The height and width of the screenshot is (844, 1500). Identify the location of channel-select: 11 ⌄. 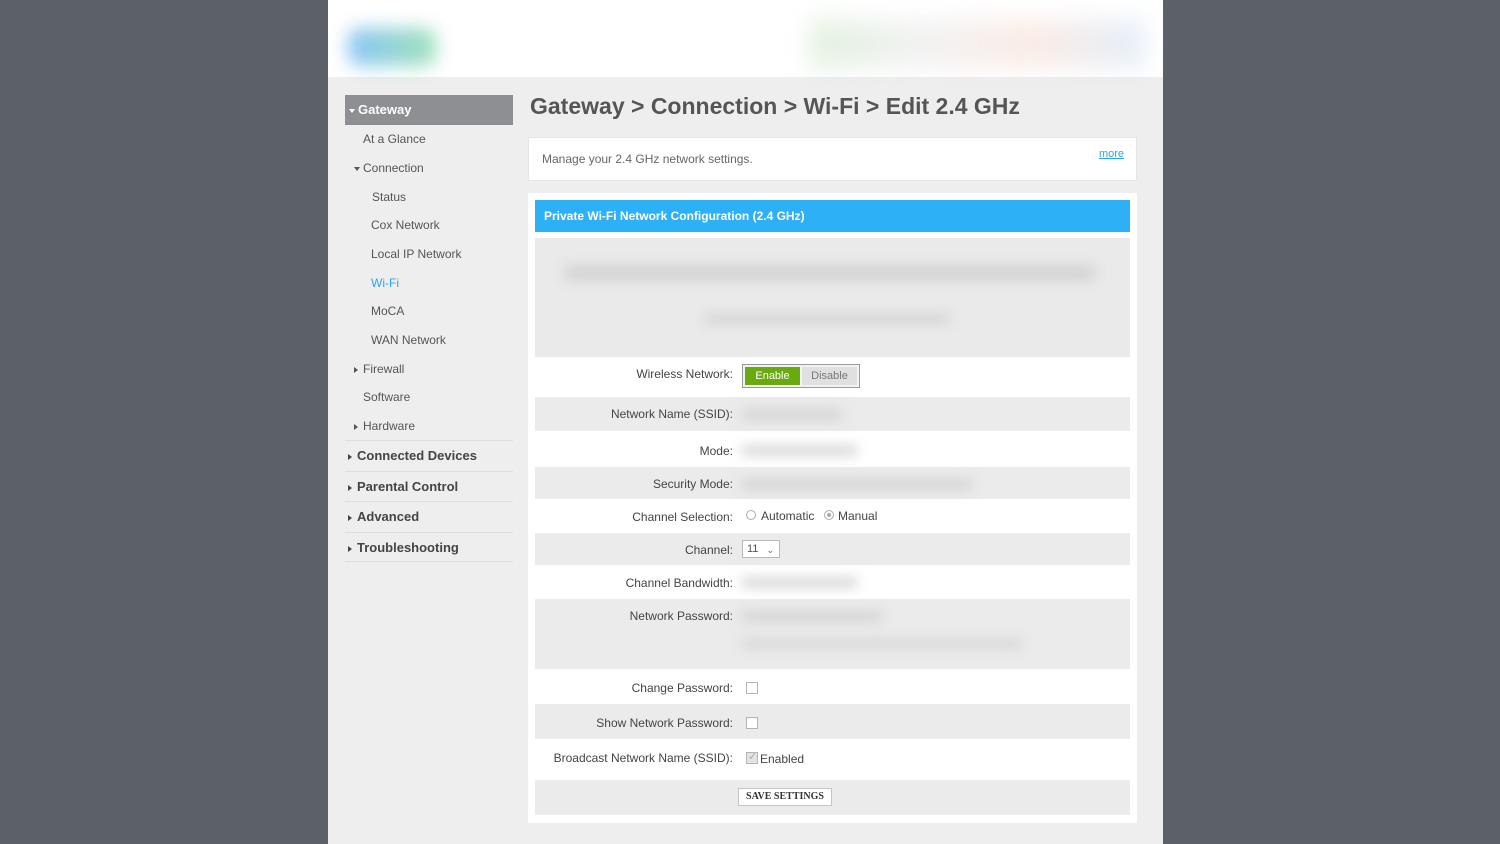
(761, 549).